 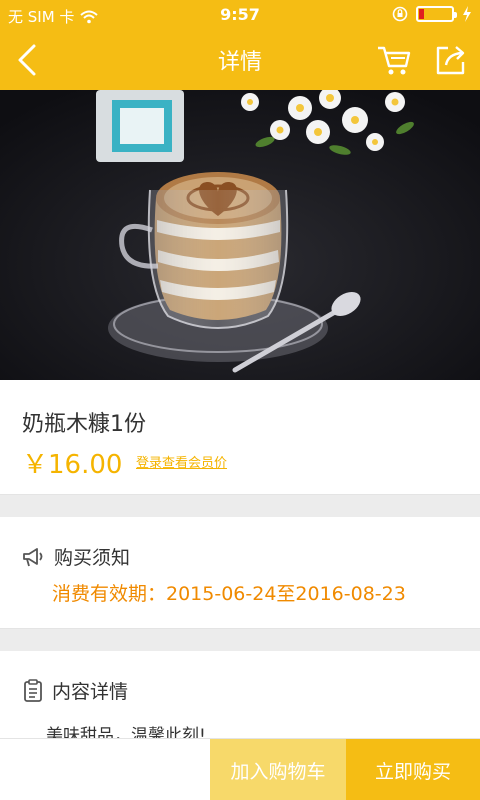 I want to click on top-bar: 无 SIM 卡 9:57 详情, so click(x=240, y=45).